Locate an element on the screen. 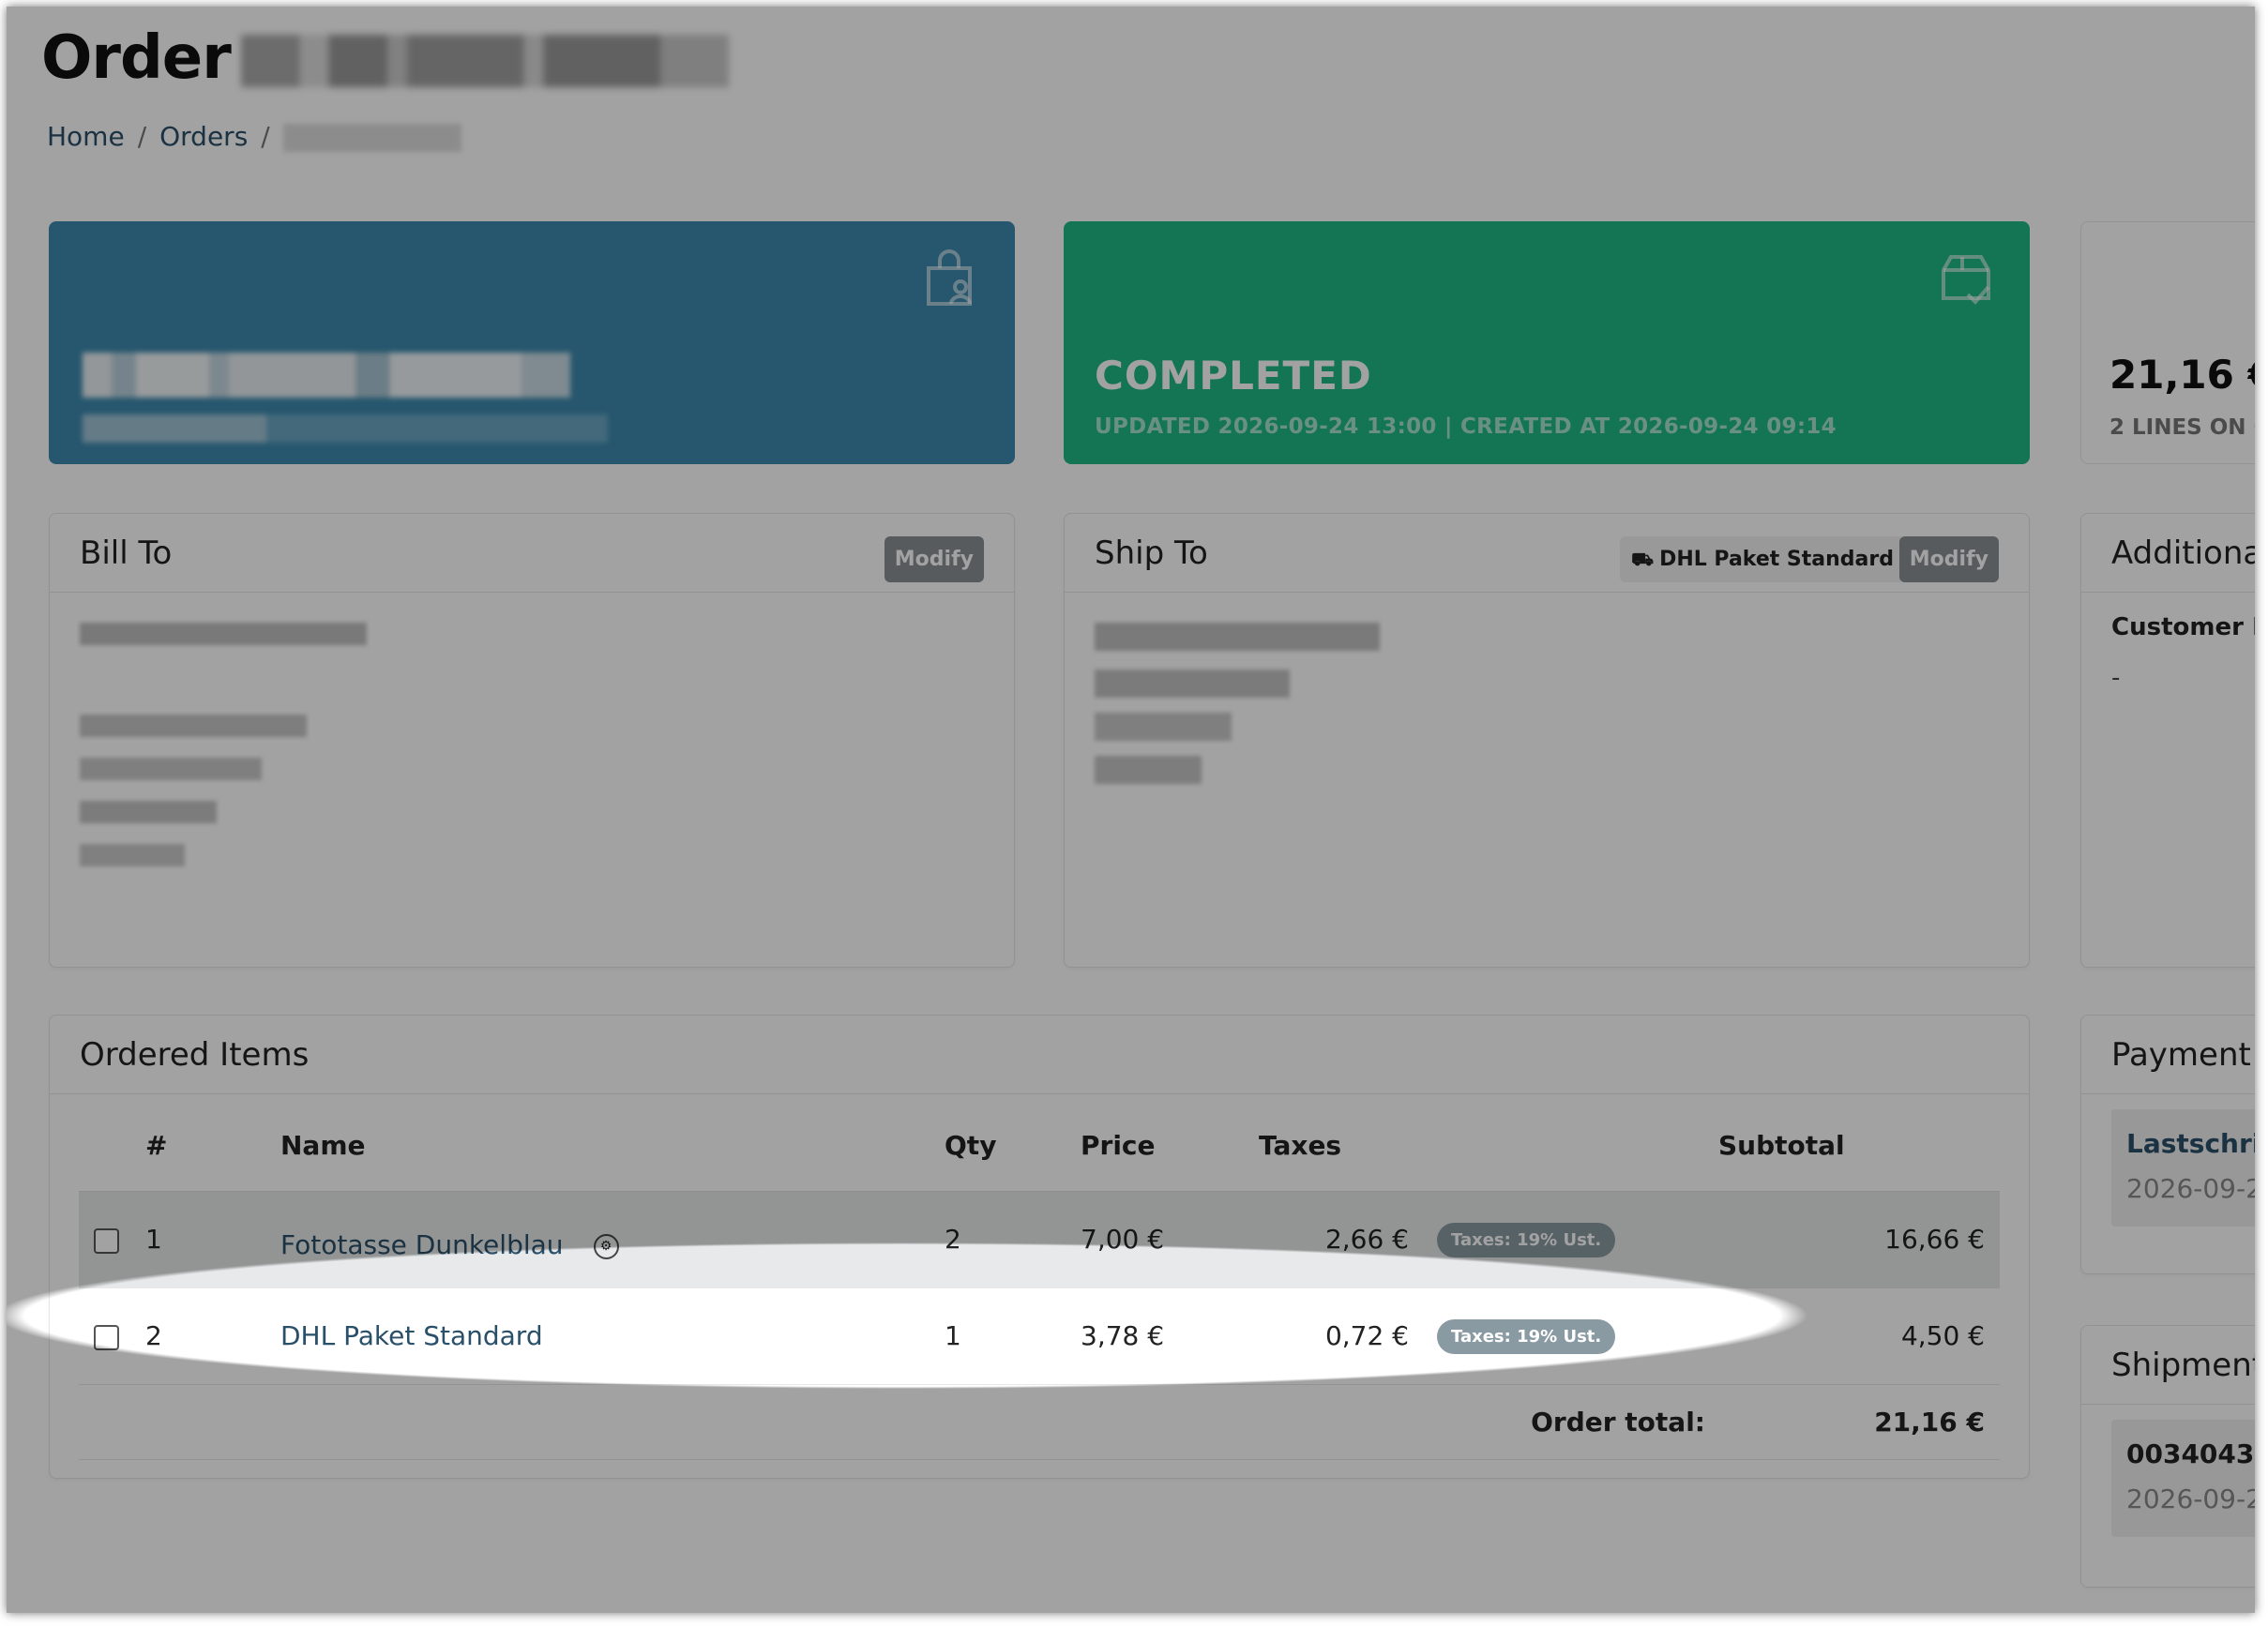 The width and height of the screenshot is (2268, 1626). payment-header: Payment is located at coordinates (2168, 1055).